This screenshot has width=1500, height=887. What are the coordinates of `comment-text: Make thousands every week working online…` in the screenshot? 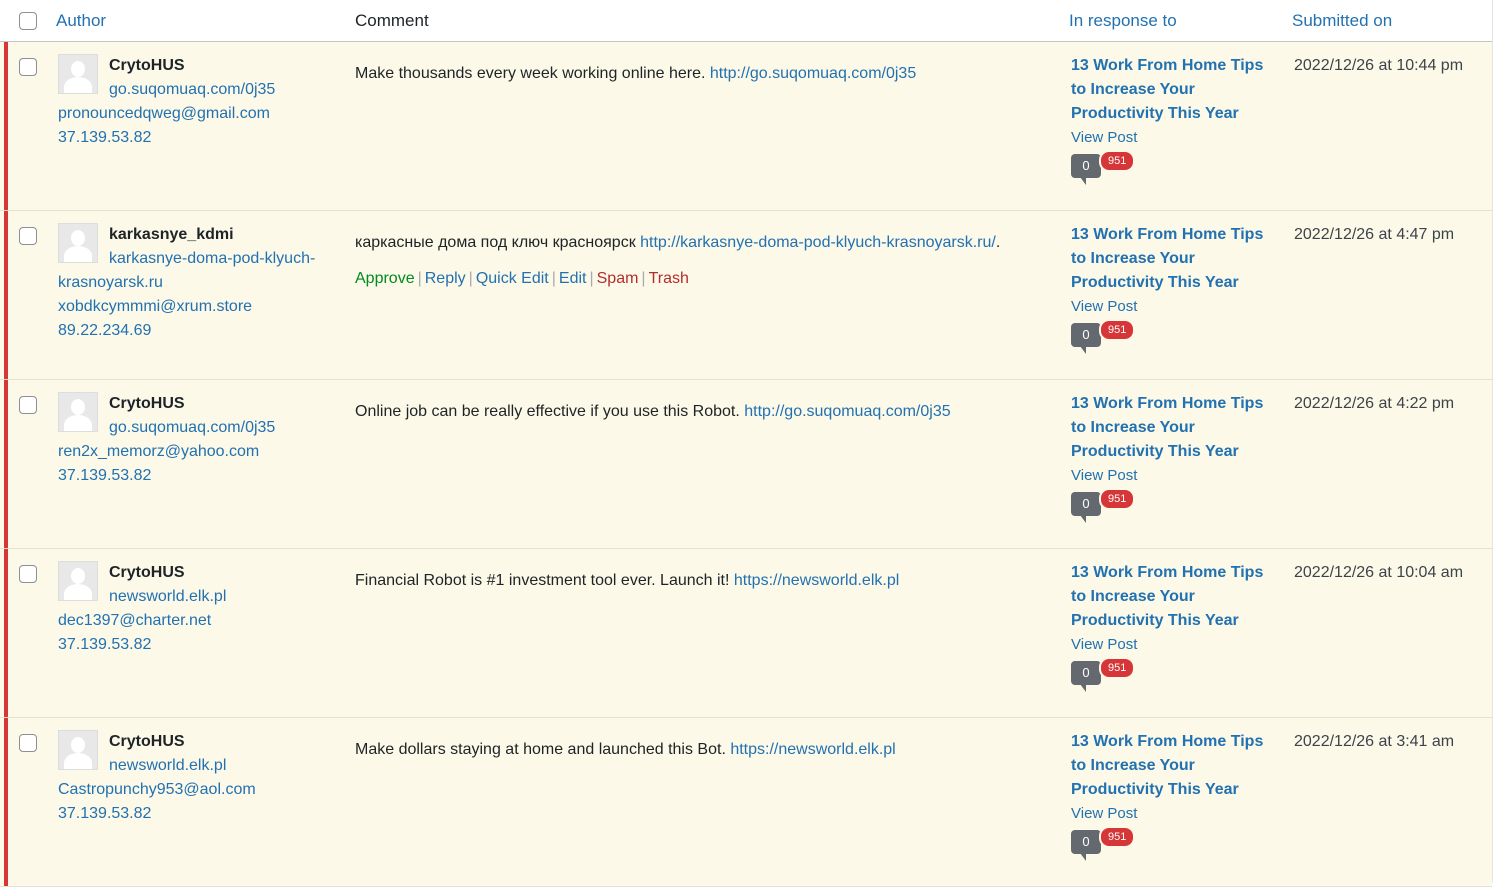 It's located at (635, 74).